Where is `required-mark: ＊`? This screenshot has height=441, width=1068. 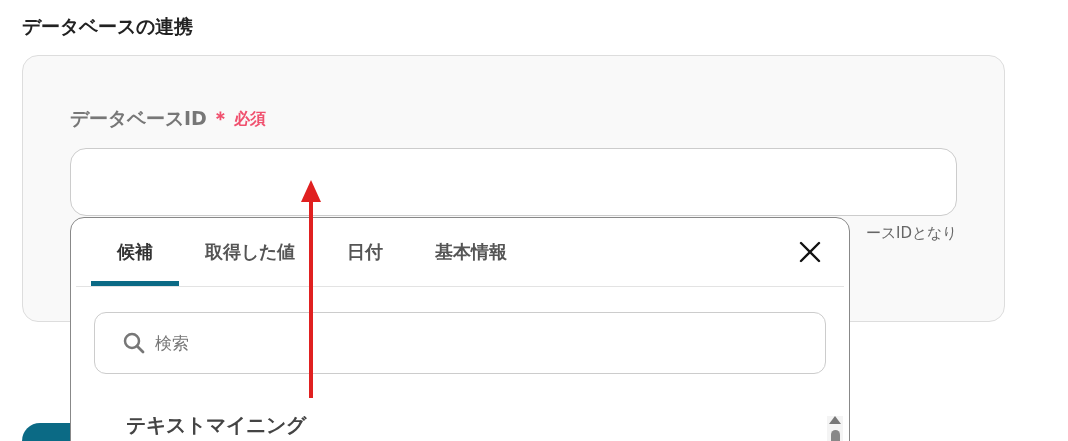
required-mark: ＊ is located at coordinates (220, 118).